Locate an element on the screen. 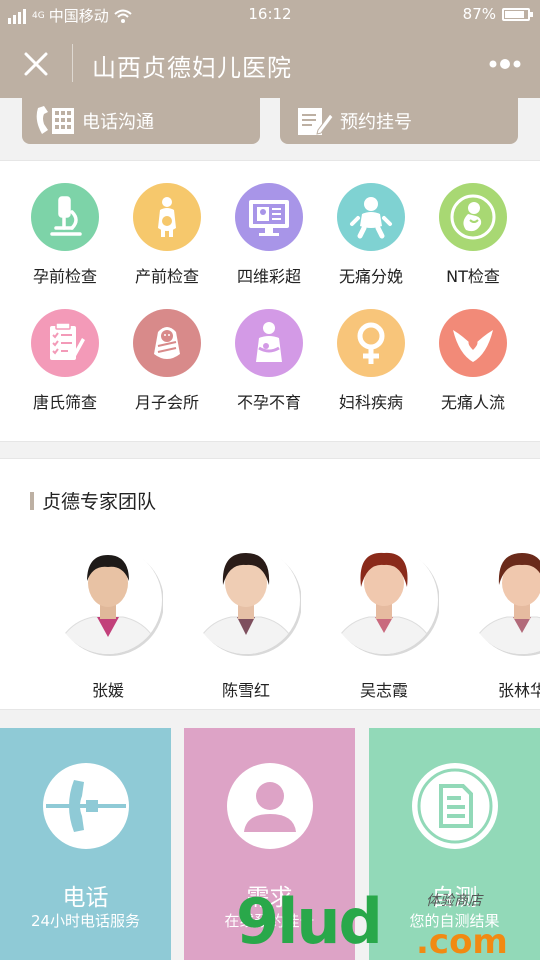 This screenshot has height=960, width=540. service-label: 孕前检查 is located at coordinates (64, 276).